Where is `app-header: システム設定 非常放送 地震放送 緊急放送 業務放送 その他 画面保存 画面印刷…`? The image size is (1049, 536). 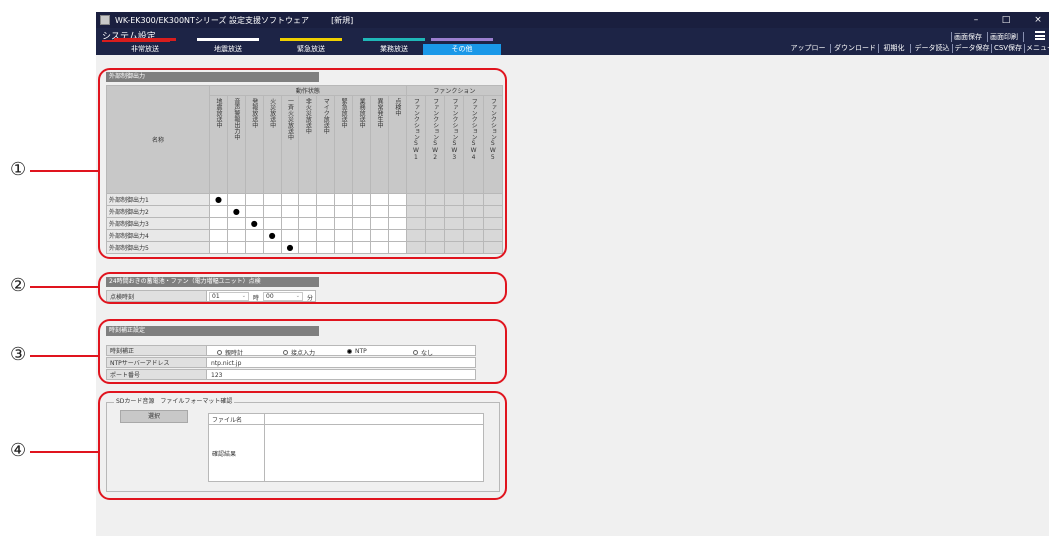
app-header: システム設定 非常放送 地震放送 緊急放送 業務放送 その他 画面保存 画面印刷… is located at coordinates (572, 46).